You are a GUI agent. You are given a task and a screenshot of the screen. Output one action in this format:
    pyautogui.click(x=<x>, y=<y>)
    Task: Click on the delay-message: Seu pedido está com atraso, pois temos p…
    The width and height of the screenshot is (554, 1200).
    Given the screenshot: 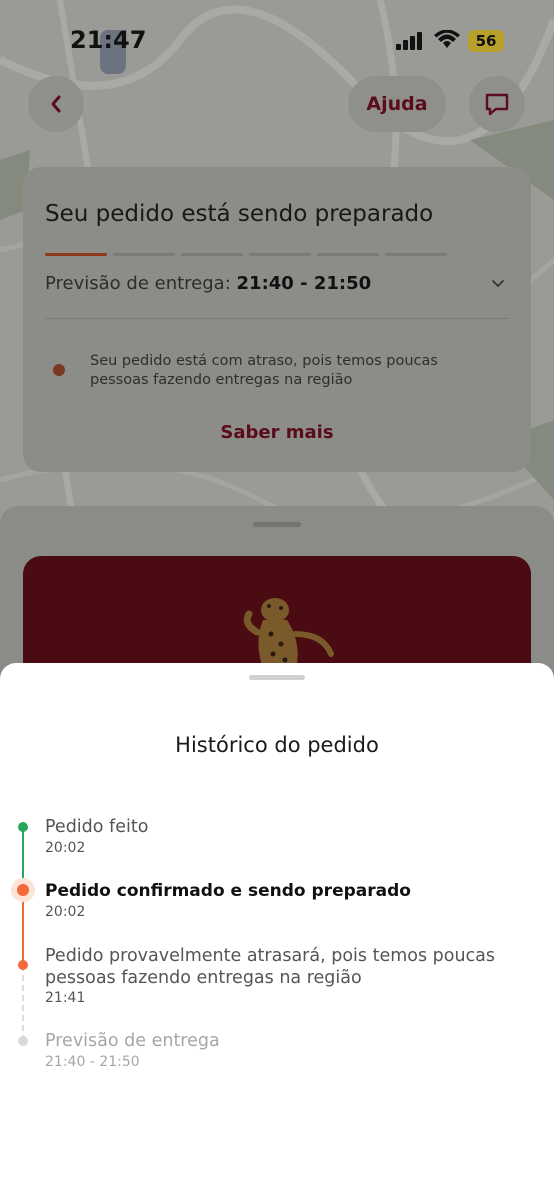 What is the action you would take?
    pyautogui.click(x=264, y=370)
    